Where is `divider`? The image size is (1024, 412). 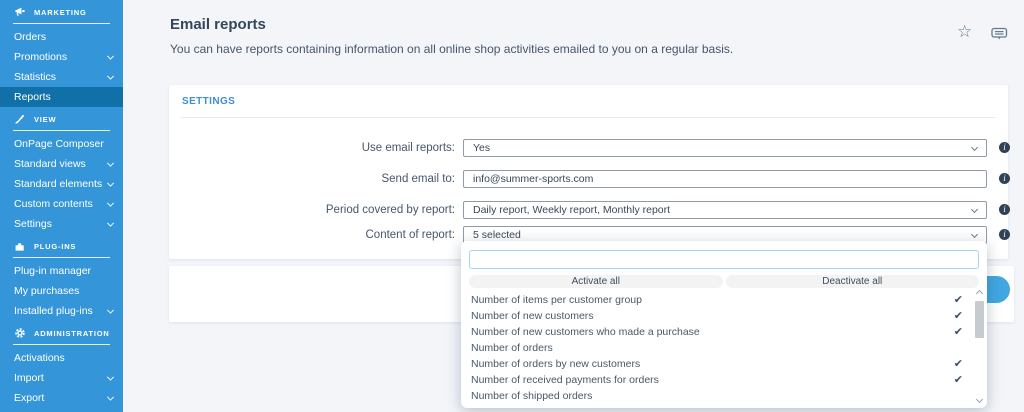 divider is located at coordinates (588, 117).